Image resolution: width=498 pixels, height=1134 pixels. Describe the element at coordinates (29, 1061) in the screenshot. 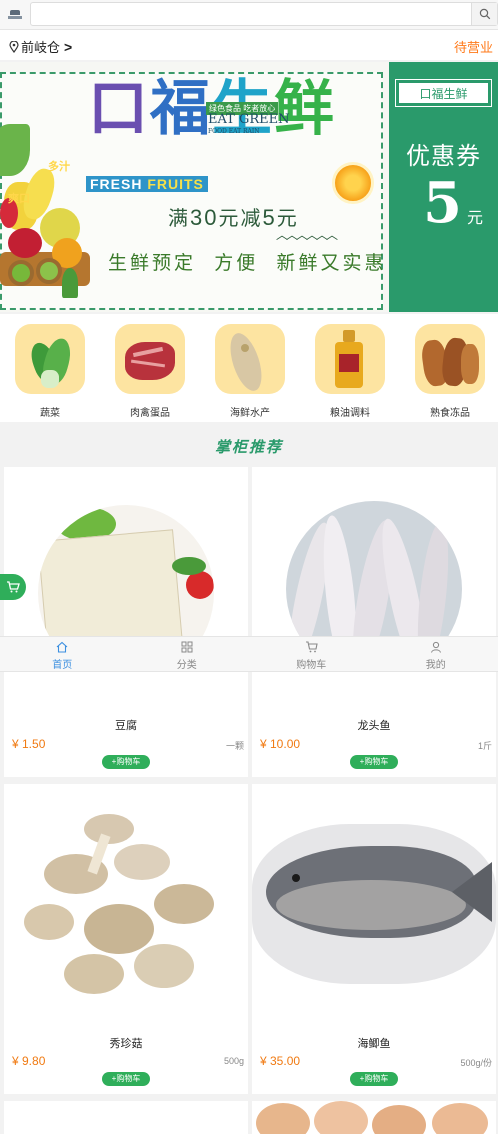

I see `product-price: ¥ 9.80` at that location.